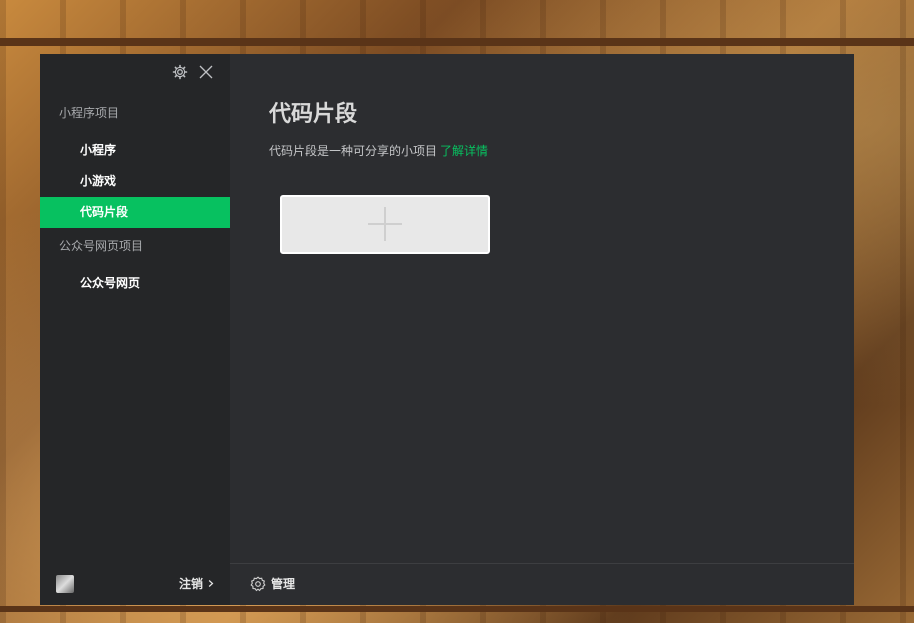 The height and width of the screenshot is (623, 914). Describe the element at coordinates (313, 114) in the screenshot. I see `page-title: 代码片段` at that location.